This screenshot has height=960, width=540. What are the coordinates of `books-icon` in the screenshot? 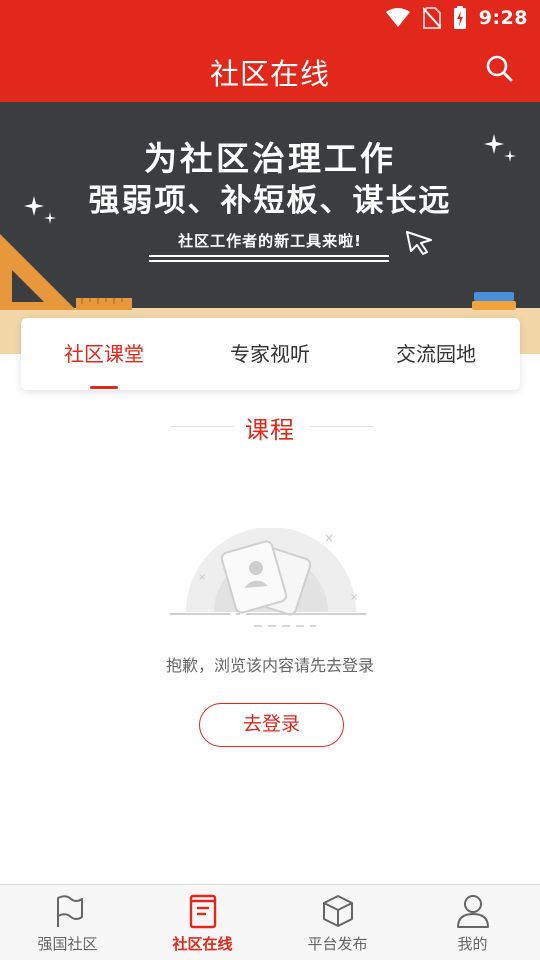 It's located at (494, 301).